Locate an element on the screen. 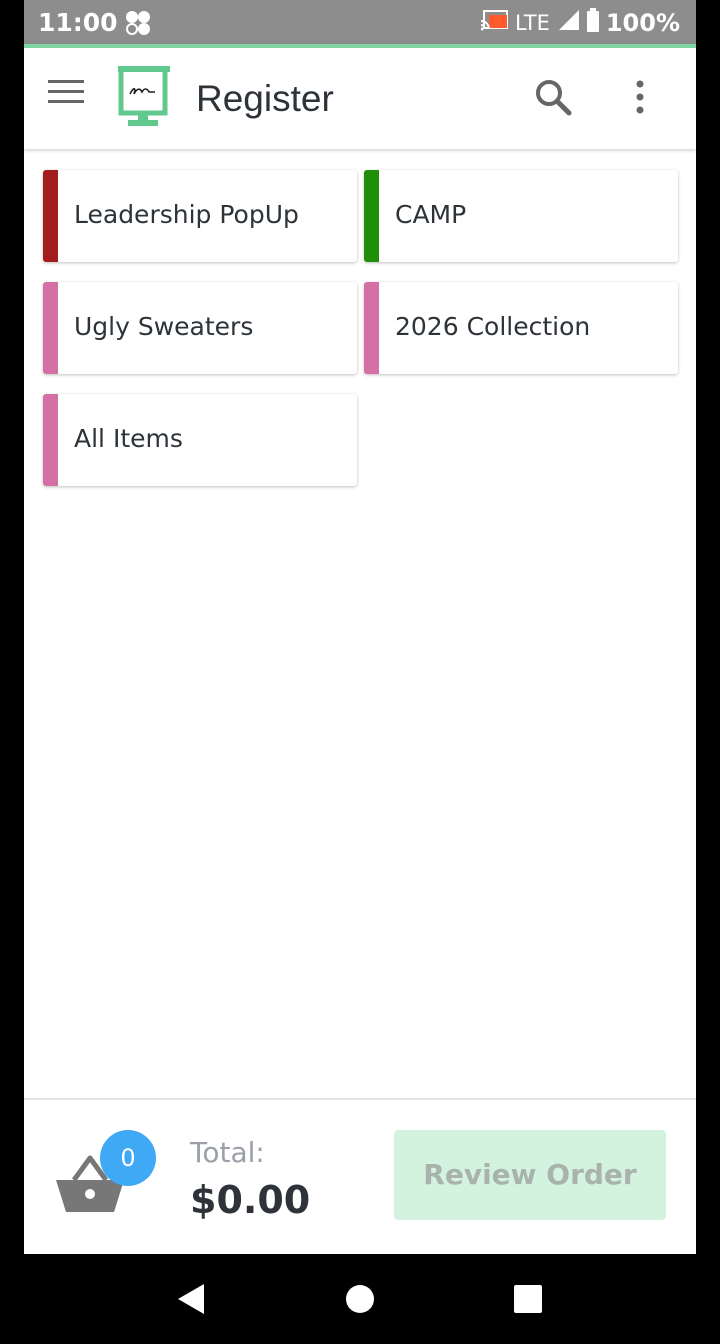 The width and height of the screenshot is (720, 1344). home-icon is located at coordinates (360, 1299).